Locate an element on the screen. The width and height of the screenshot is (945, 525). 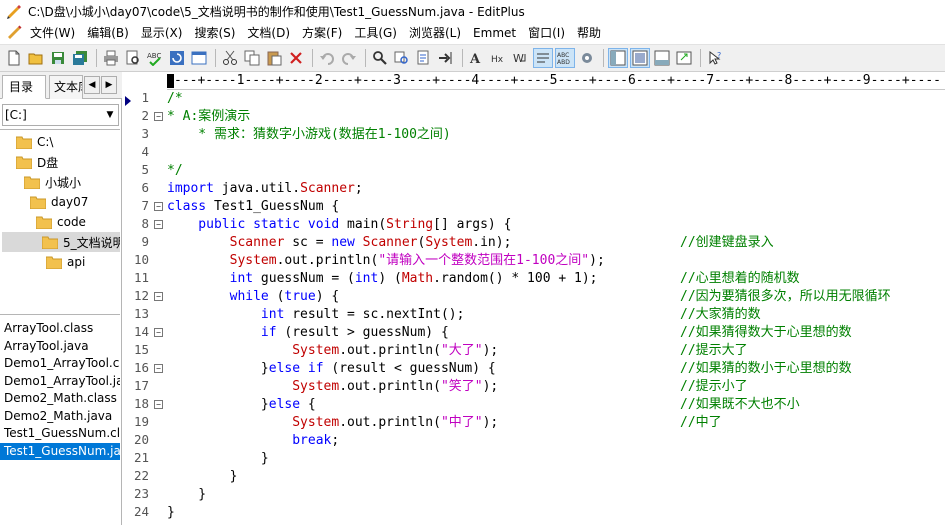
code-text: .in); is located at coordinates (492, 242).